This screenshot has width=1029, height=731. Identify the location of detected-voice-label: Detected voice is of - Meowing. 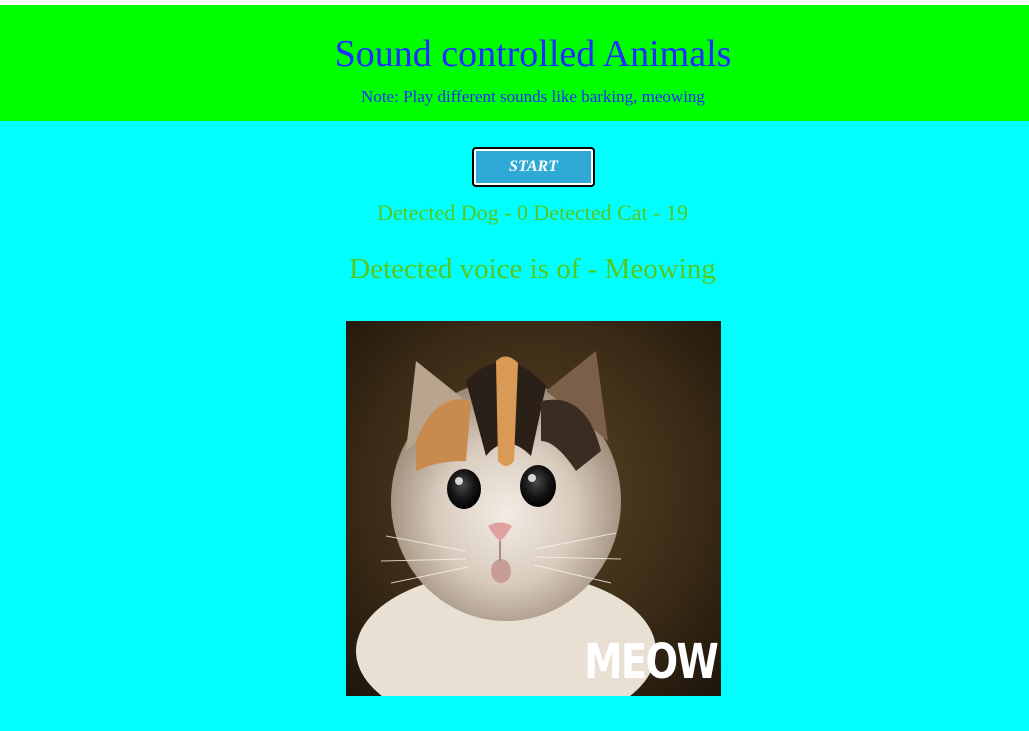
(532, 269).